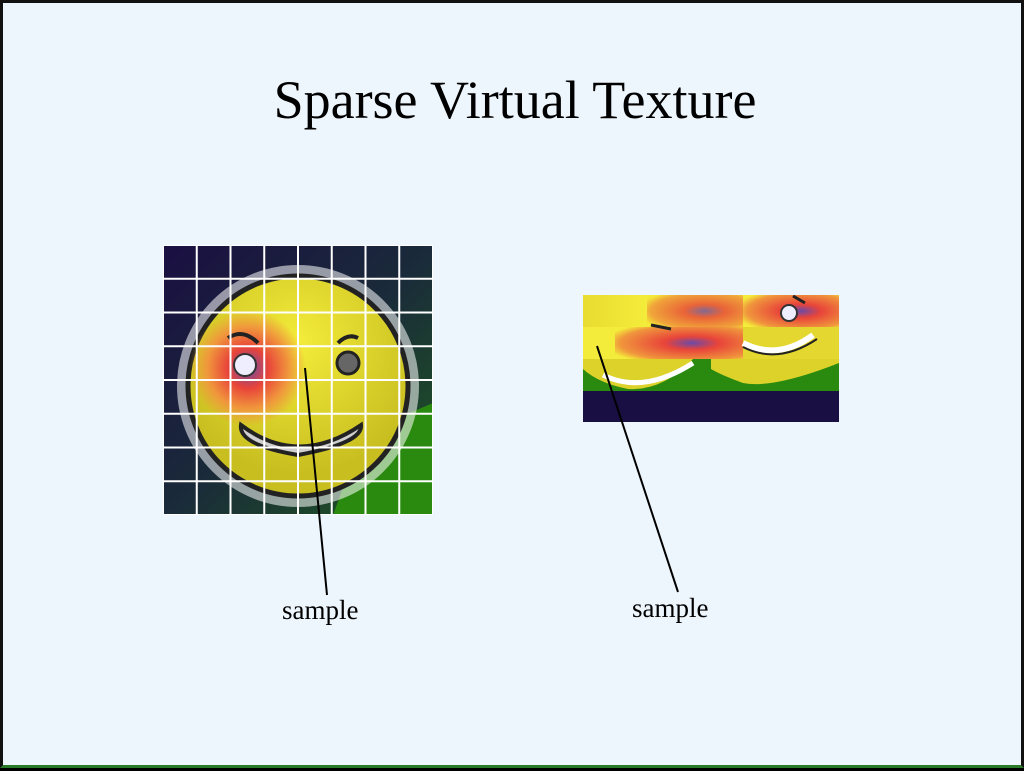  Describe the element at coordinates (320, 610) in the screenshot. I see `sample-label-virtual: sample` at that location.